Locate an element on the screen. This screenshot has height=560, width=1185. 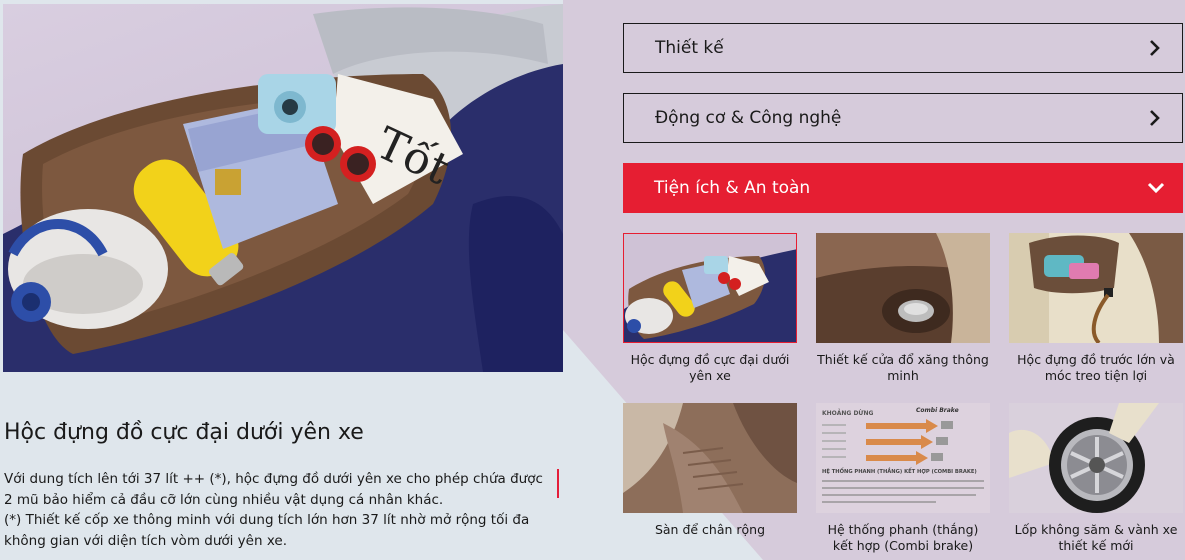
feature-underseat-storage: Hộc đựng đồ cực đại dưới yên xe is located at coordinates (710, 308).